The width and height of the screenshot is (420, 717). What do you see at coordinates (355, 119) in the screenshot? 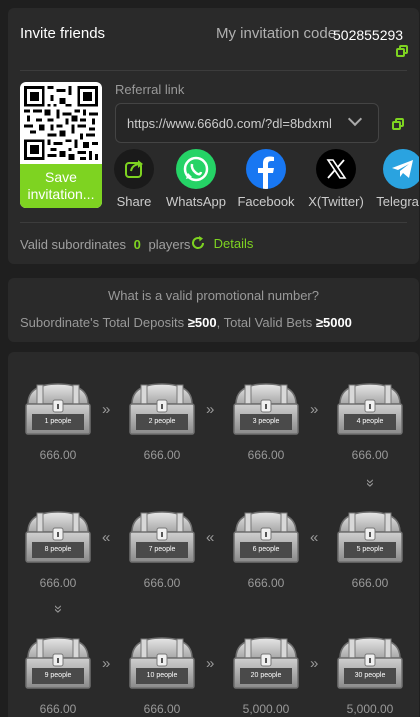
I see `chevron-down-icon` at bounding box center [355, 119].